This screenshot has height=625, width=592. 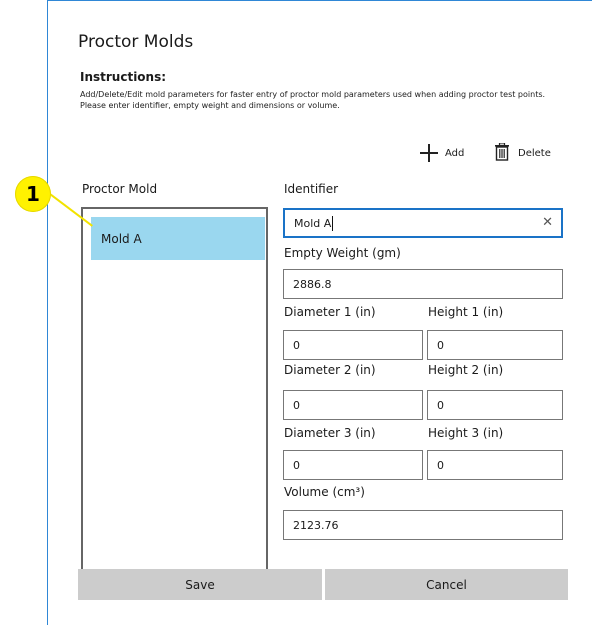 What do you see at coordinates (440, 405) in the screenshot?
I see `height2-value: 0` at bounding box center [440, 405].